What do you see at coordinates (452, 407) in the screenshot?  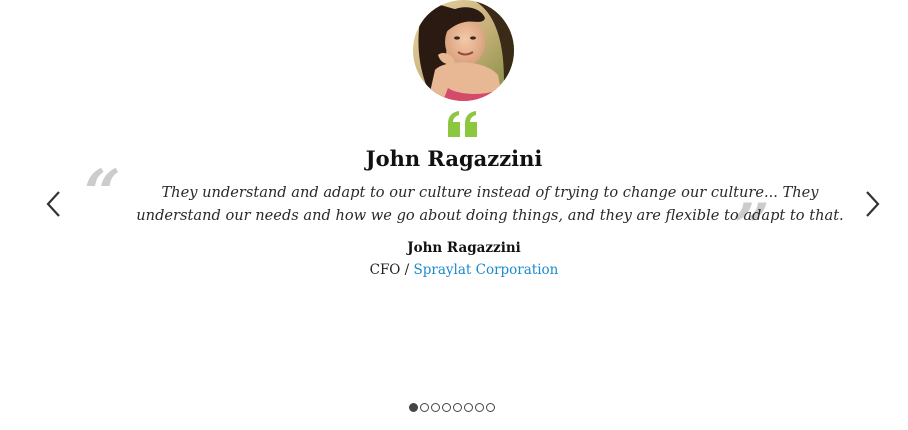 I see `carousel-pagination` at bounding box center [452, 407].